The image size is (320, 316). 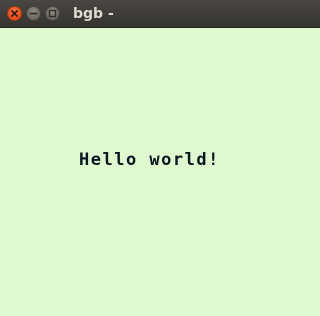 I want to click on close-icon, so click(x=14, y=13).